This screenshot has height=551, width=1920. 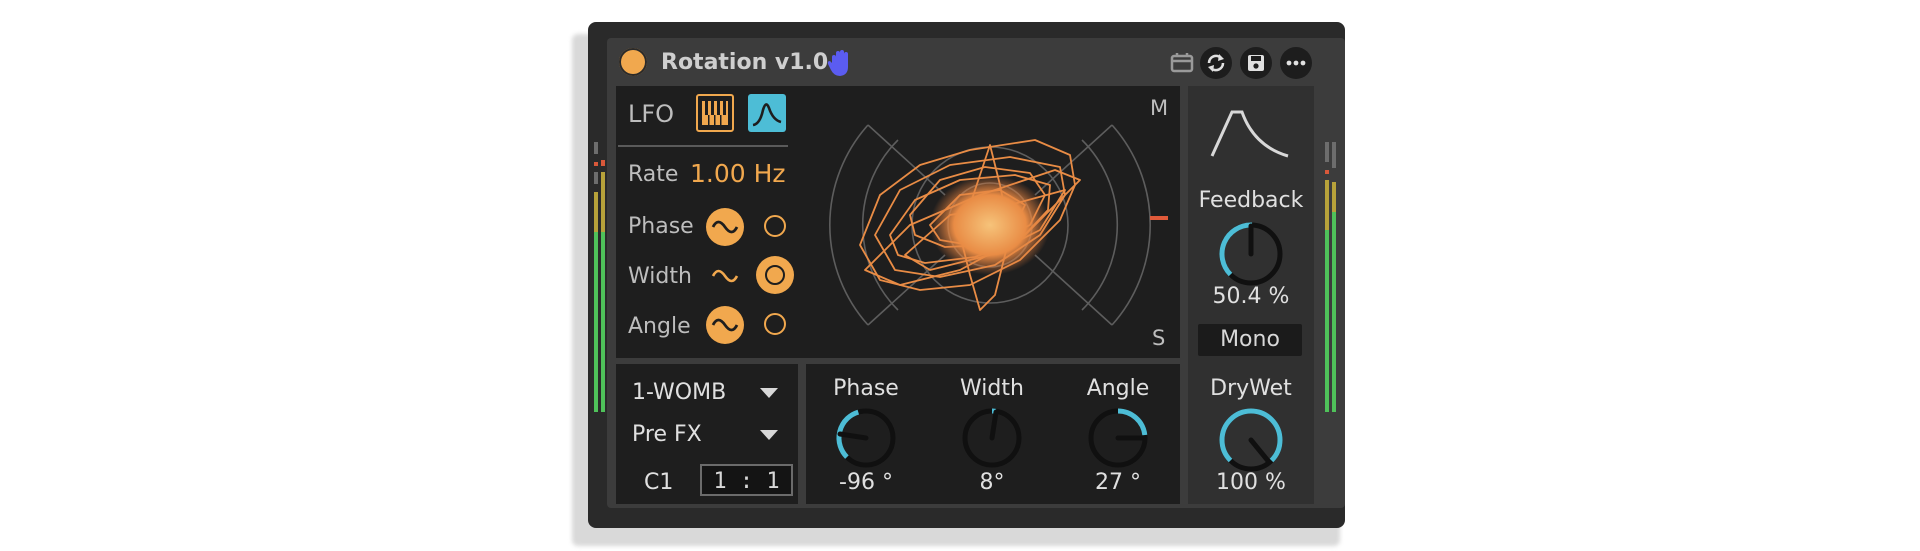 What do you see at coordinates (840, 63) in the screenshot?
I see `hand-icon` at bounding box center [840, 63].